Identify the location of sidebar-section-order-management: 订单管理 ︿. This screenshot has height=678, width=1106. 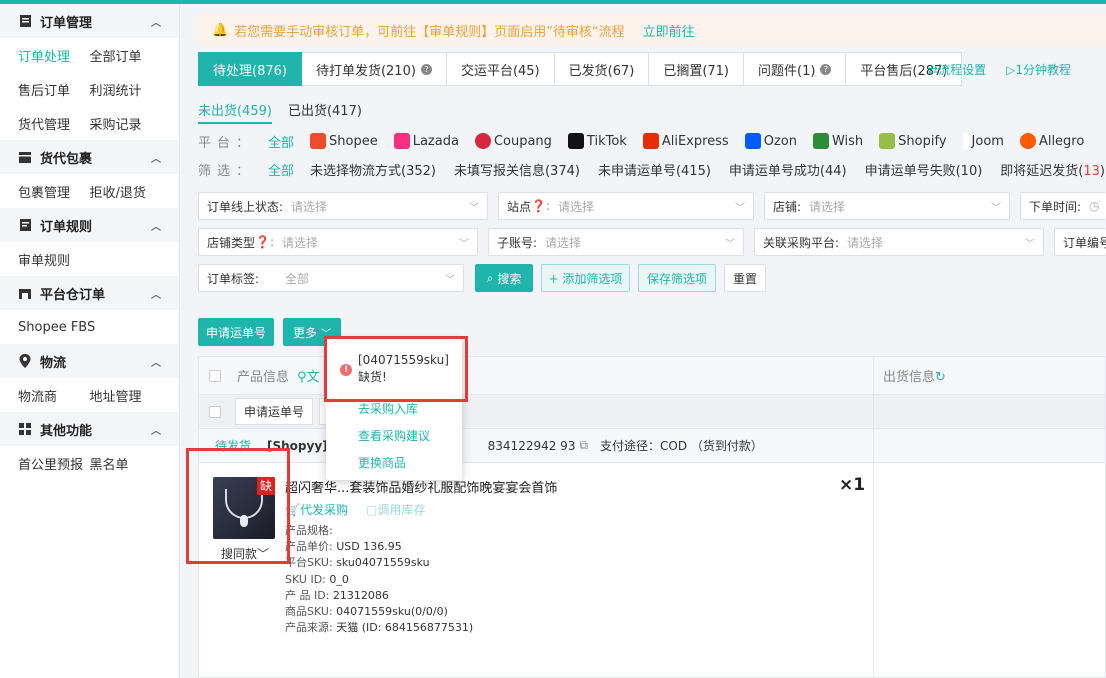
(89, 21).